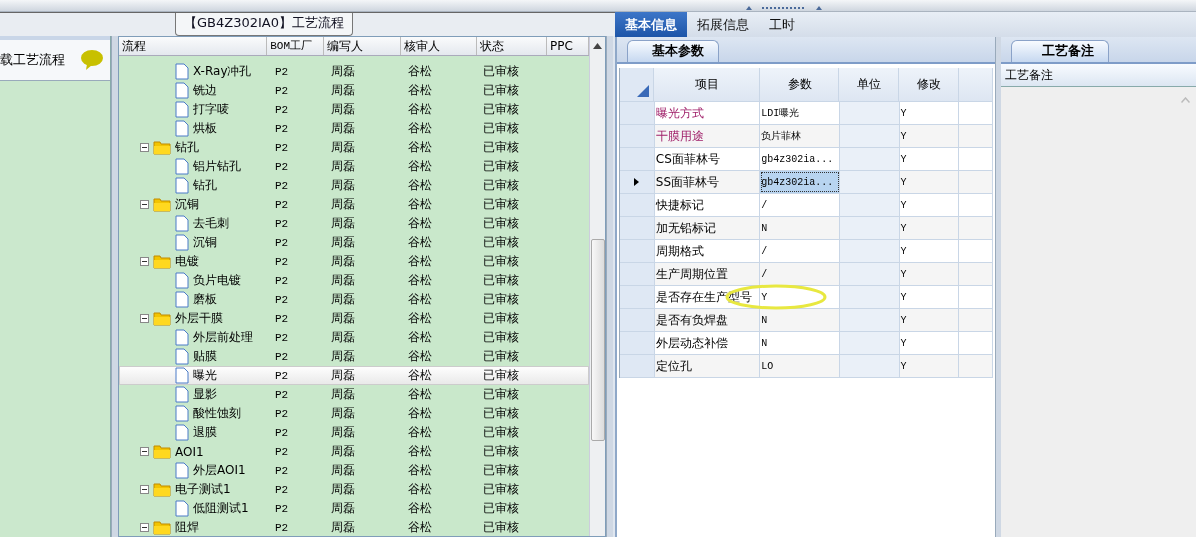 Image resolution: width=1196 pixels, height=537 pixels. I want to click on tree-row: 去毛刺 P2 周磊 谷松 已审核, so click(354, 223).